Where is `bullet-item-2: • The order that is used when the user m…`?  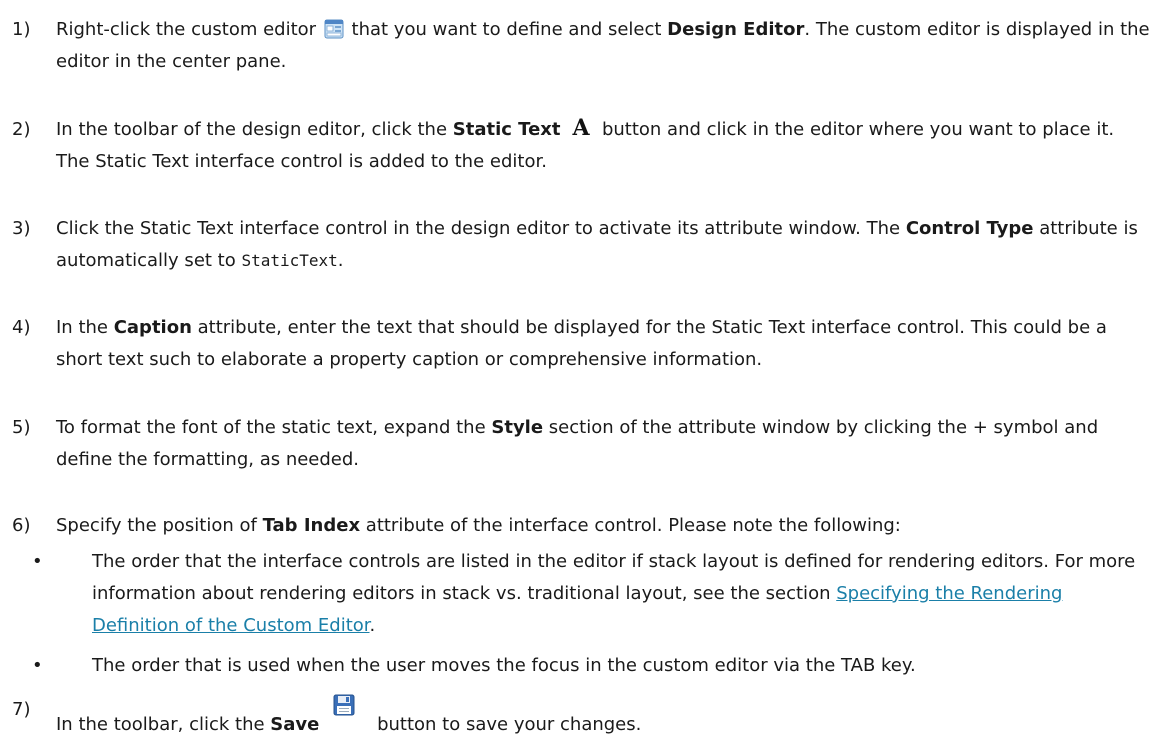 bullet-item-2: • The order that is used when the user m… is located at coordinates (584, 666).